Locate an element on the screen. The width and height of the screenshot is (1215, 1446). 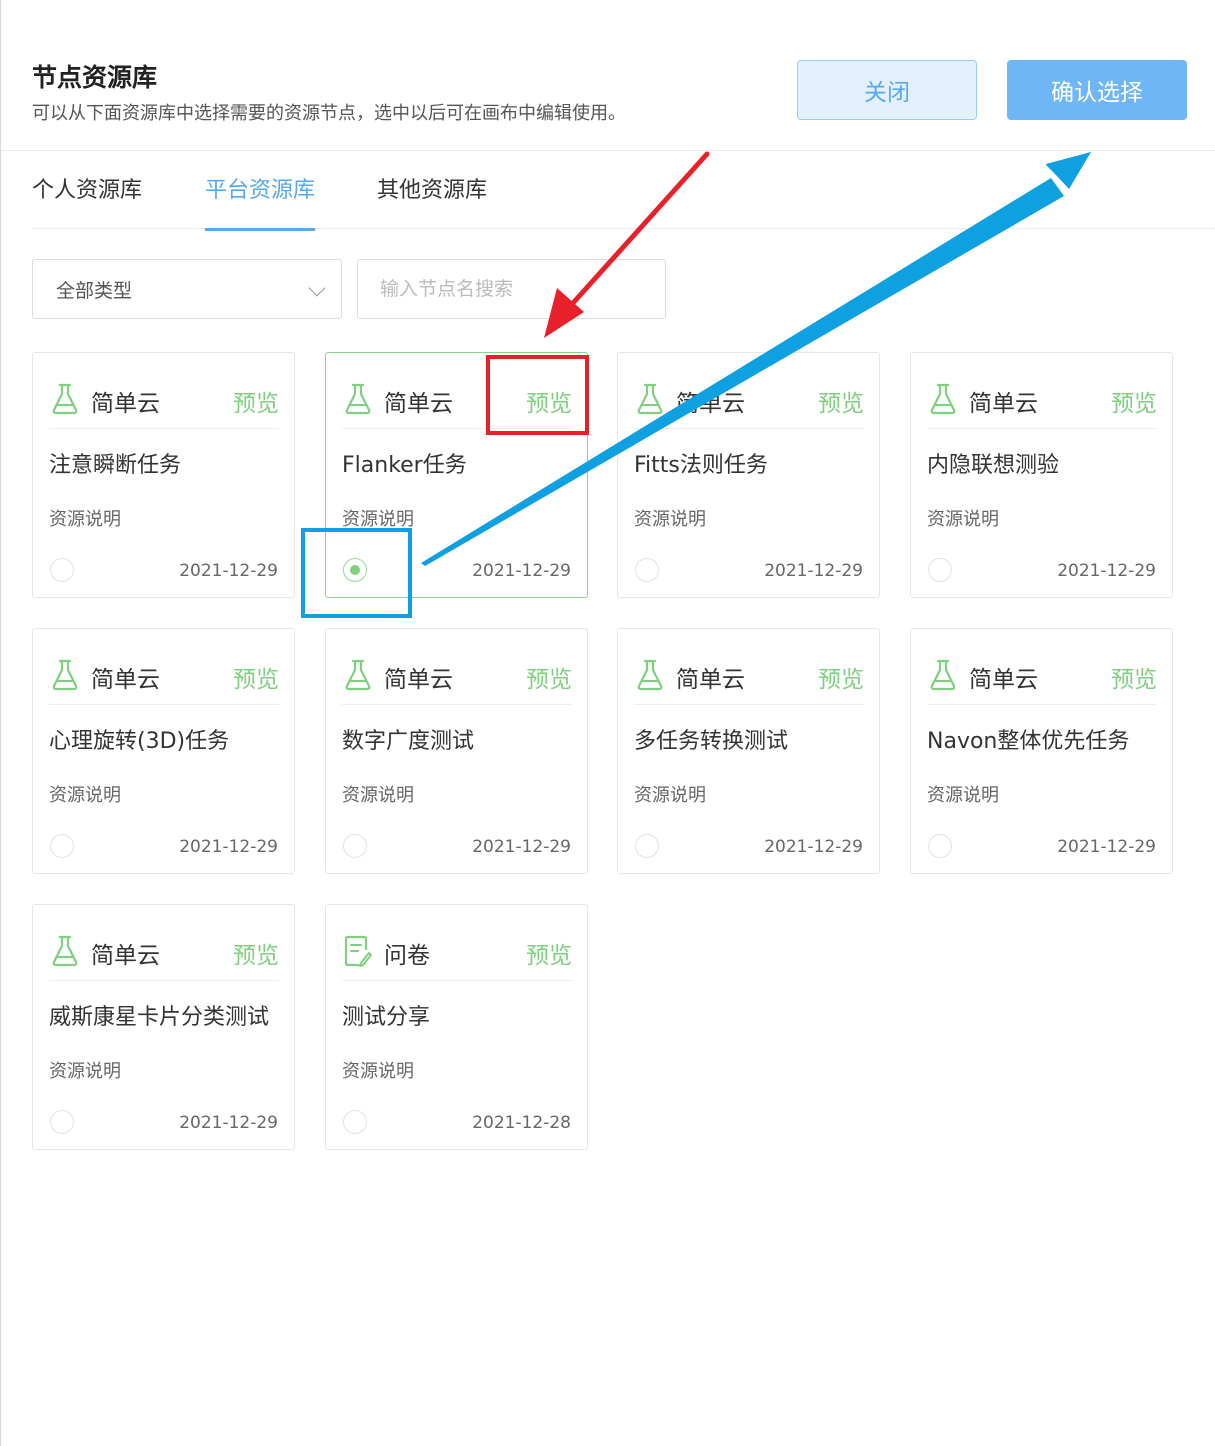
chevron-down-icon is located at coordinates (317, 288).